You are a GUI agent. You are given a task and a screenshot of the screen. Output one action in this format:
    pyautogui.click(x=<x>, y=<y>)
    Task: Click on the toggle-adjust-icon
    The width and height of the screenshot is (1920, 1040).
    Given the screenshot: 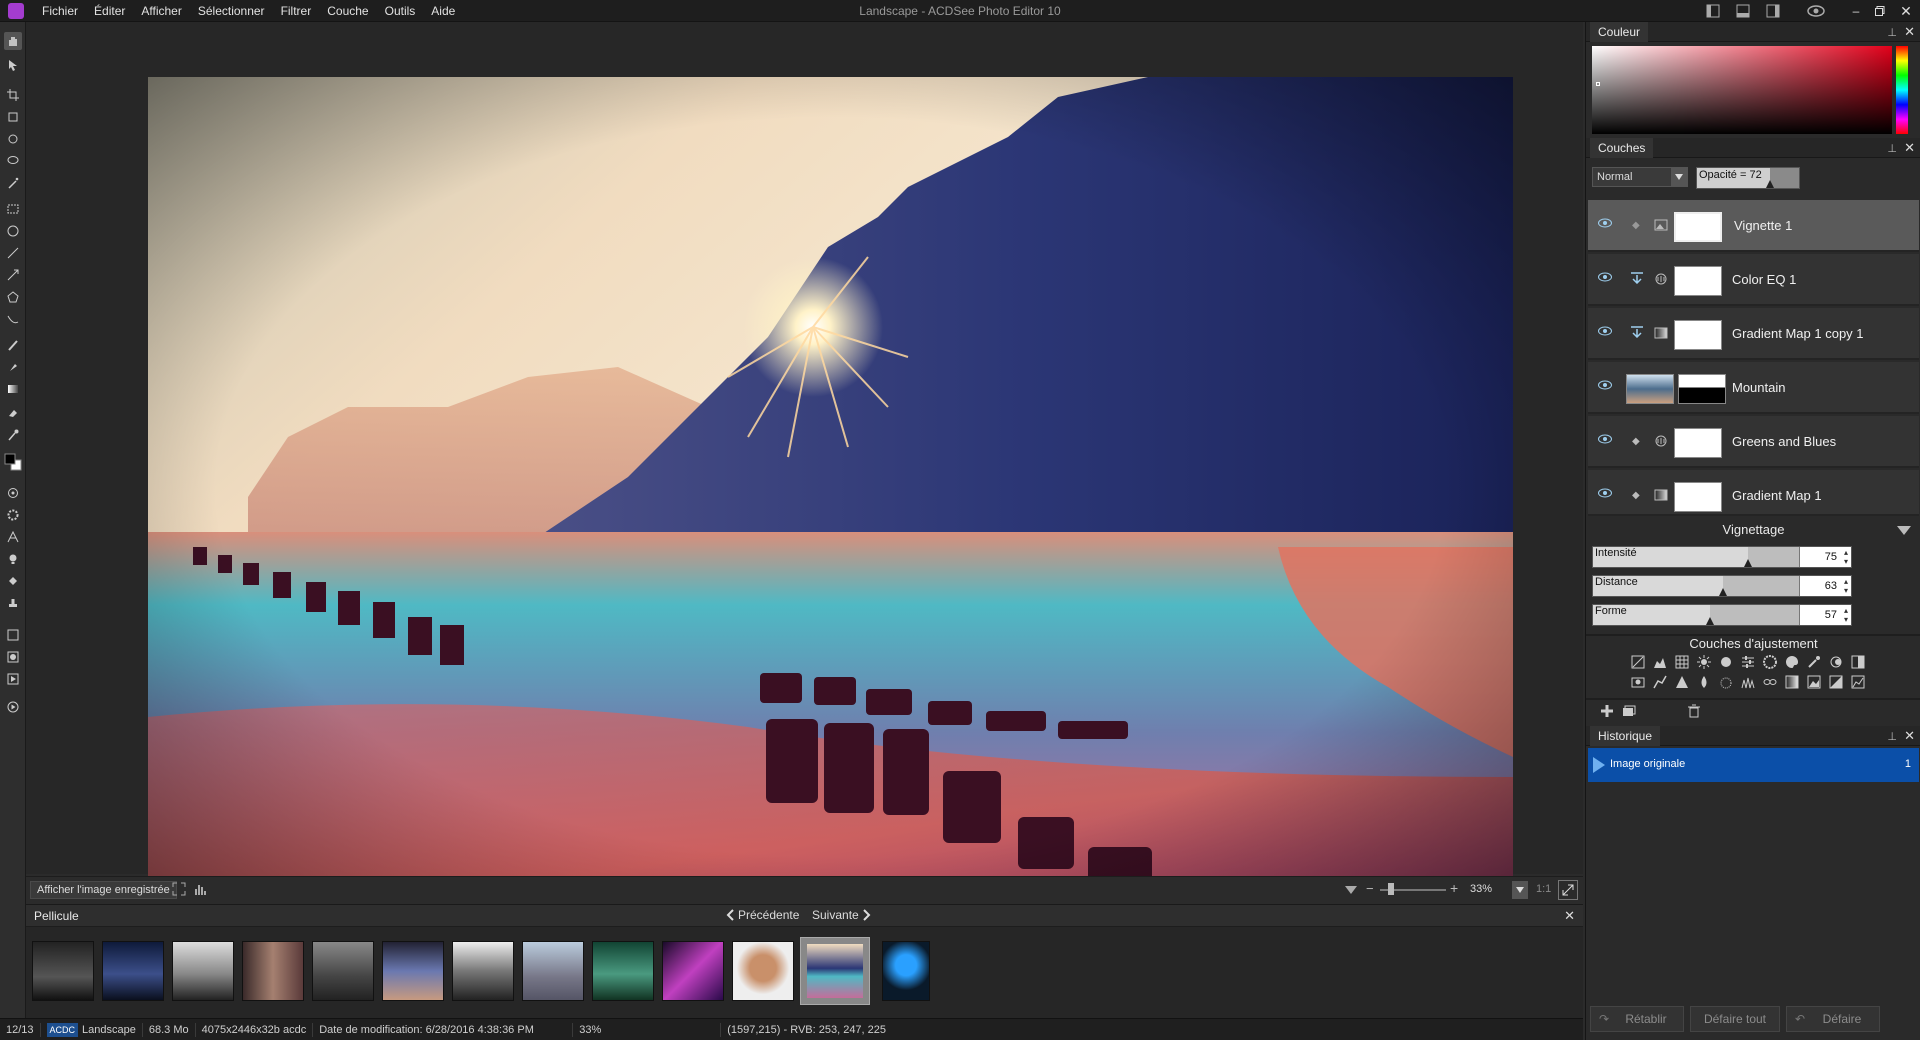 What is the action you would take?
    pyautogui.click(x=1836, y=662)
    